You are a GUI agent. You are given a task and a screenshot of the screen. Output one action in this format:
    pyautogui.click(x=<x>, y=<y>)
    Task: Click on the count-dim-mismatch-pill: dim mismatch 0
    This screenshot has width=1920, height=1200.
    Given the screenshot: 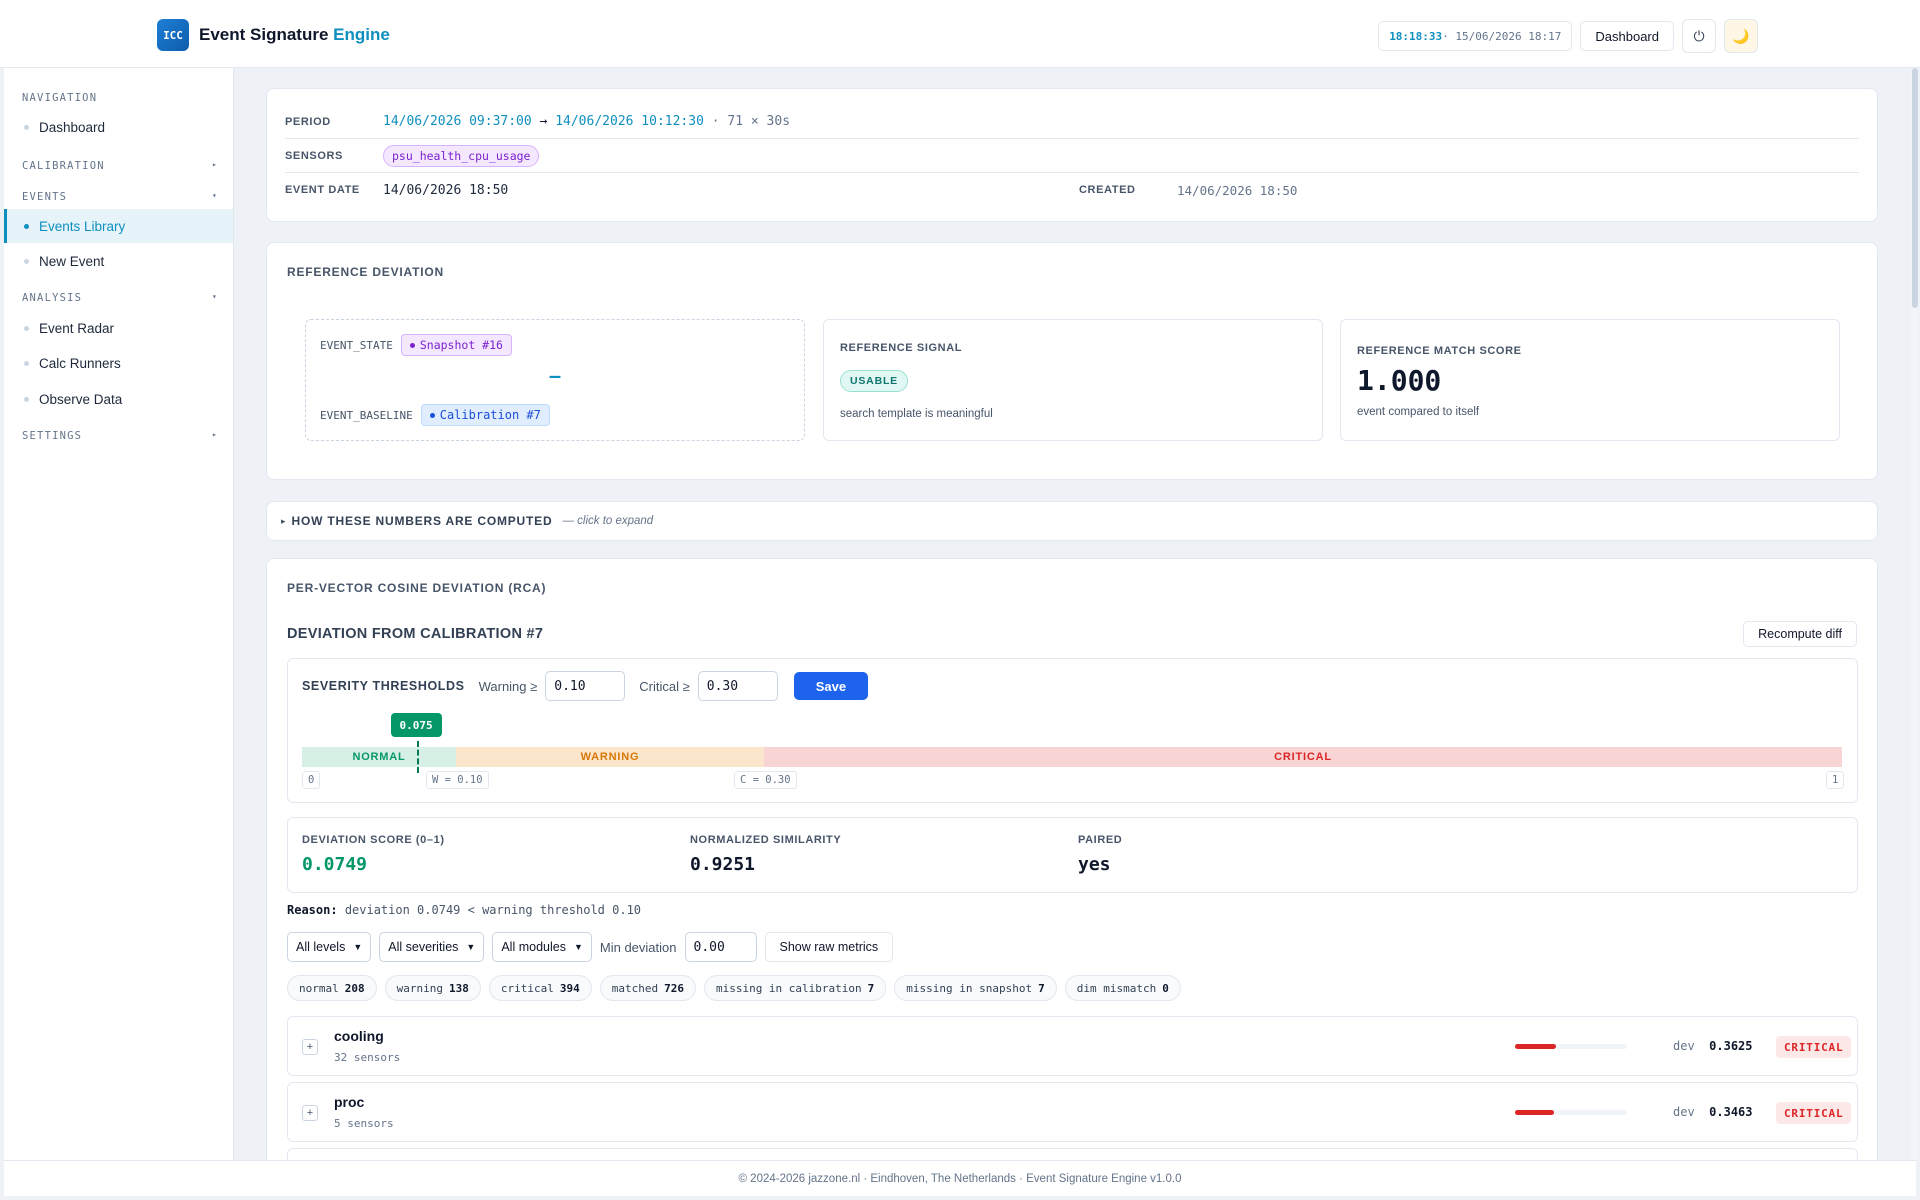 What is the action you would take?
    pyautogui.click(x=1122, y=988)
    